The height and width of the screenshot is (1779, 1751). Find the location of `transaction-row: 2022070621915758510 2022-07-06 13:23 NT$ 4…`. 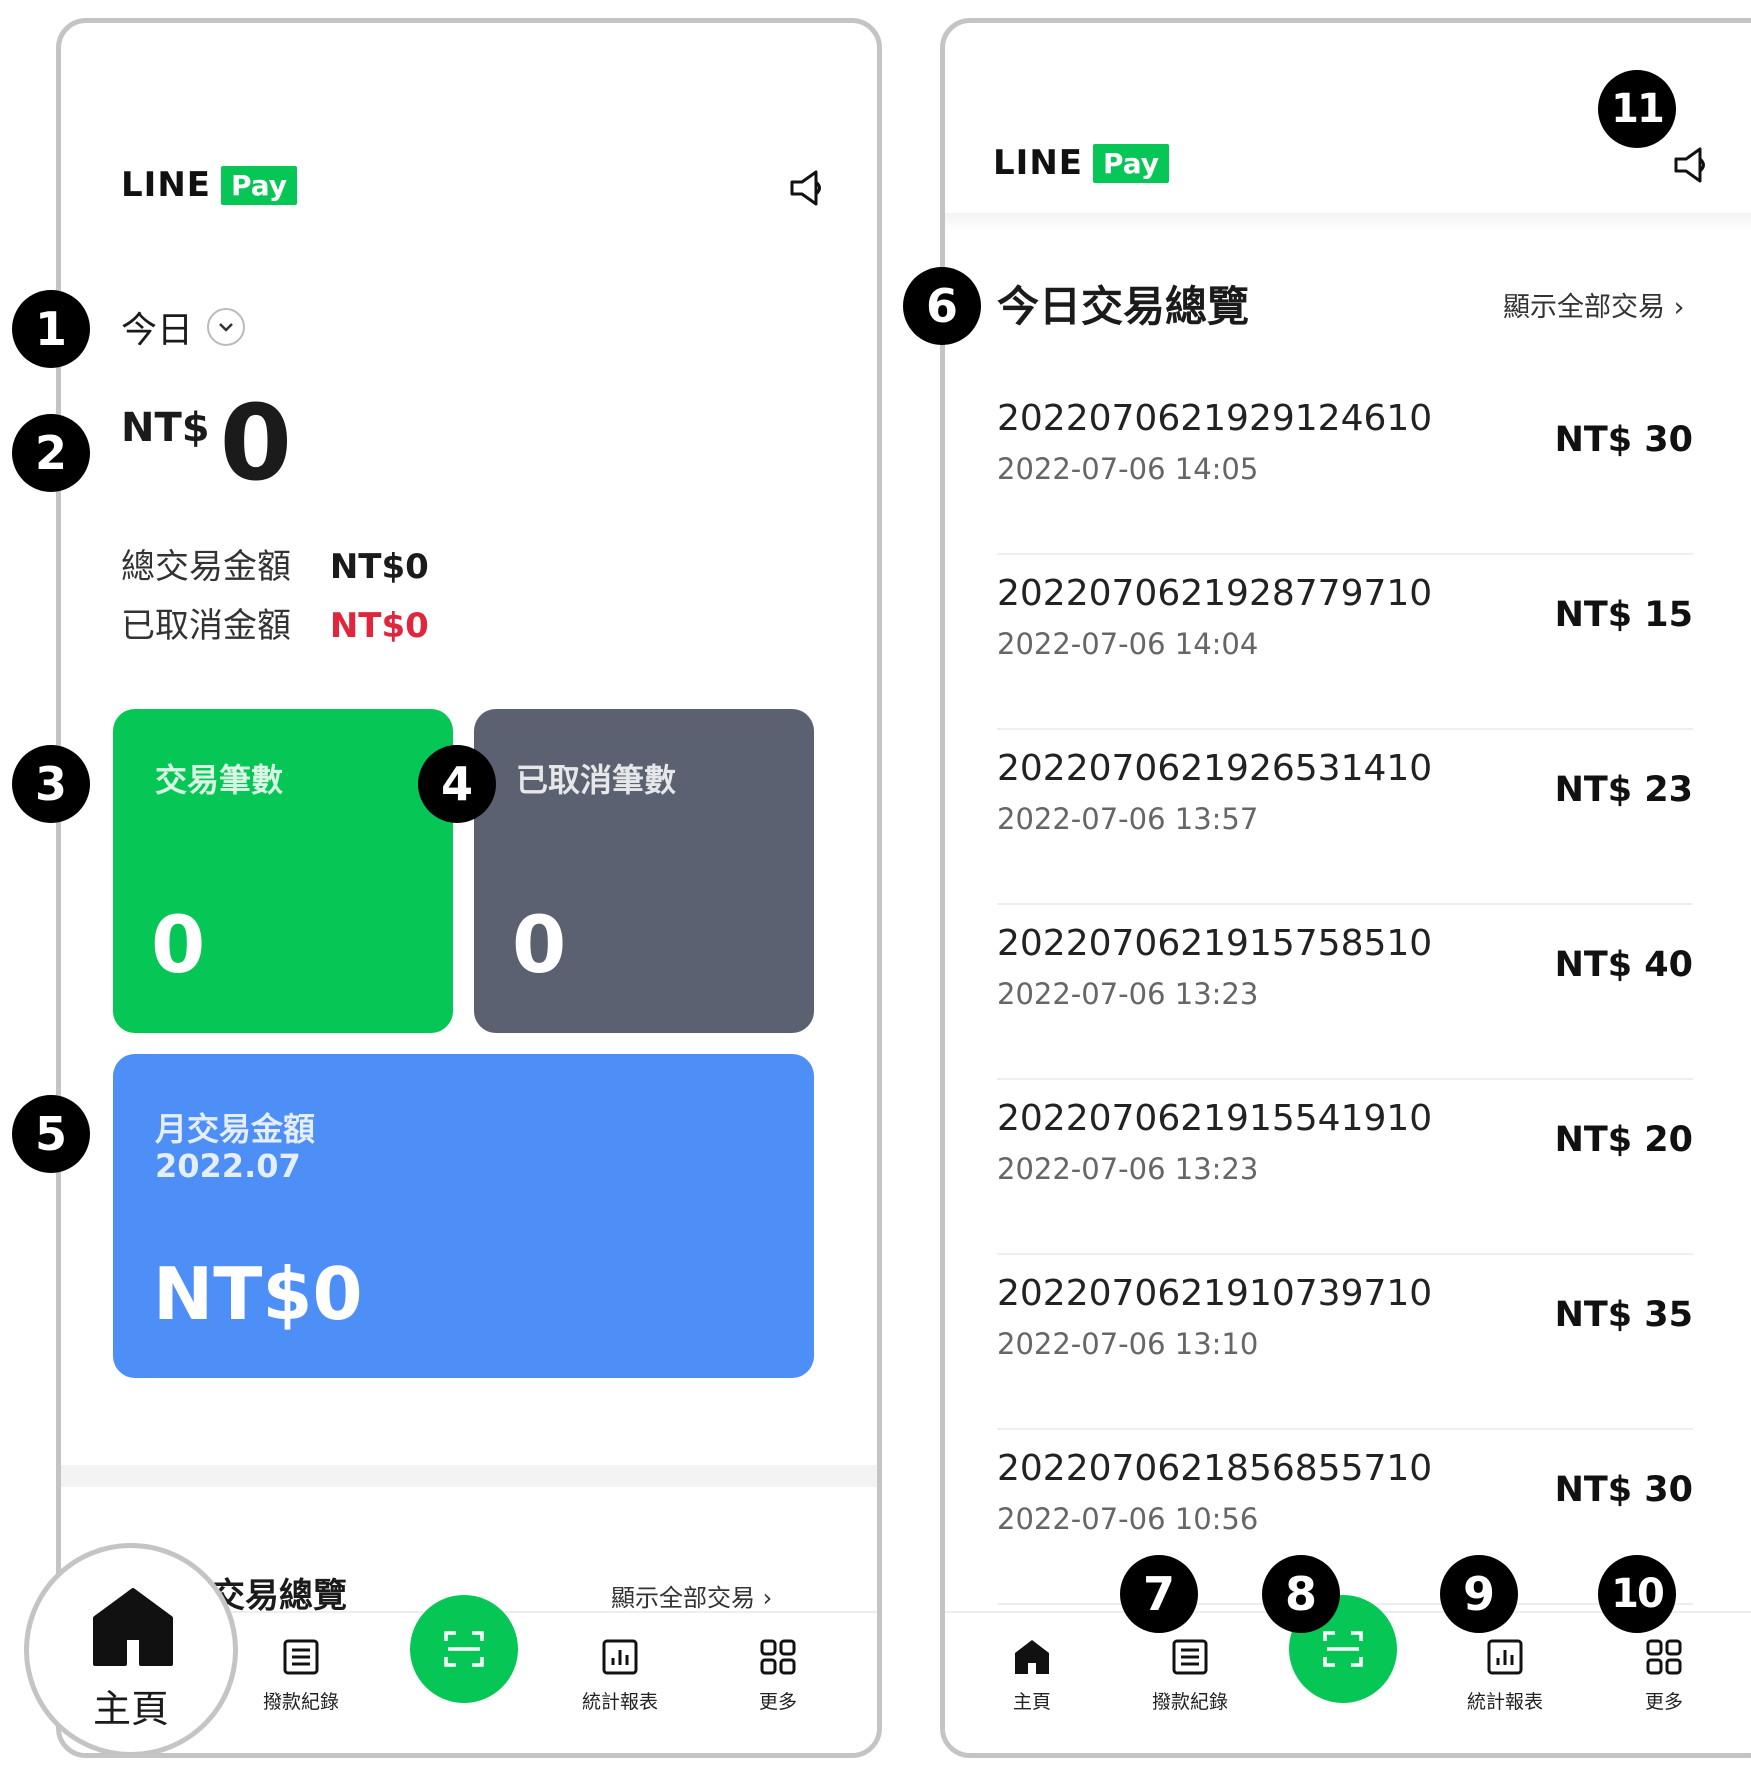

transaction-row: 2022070621915758510 2022-07-06 13:23 NT$ 4… is located at coordinates (1345, 991).